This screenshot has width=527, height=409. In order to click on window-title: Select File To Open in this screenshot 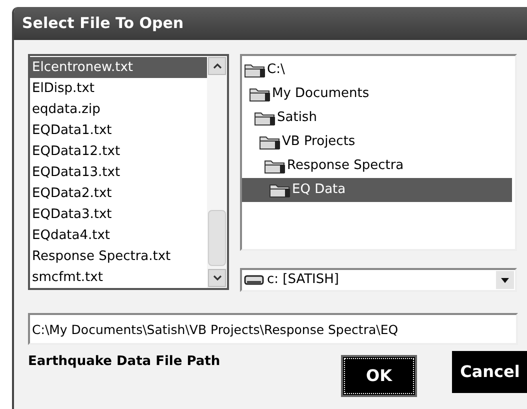, I will do `click(103, 23)`.